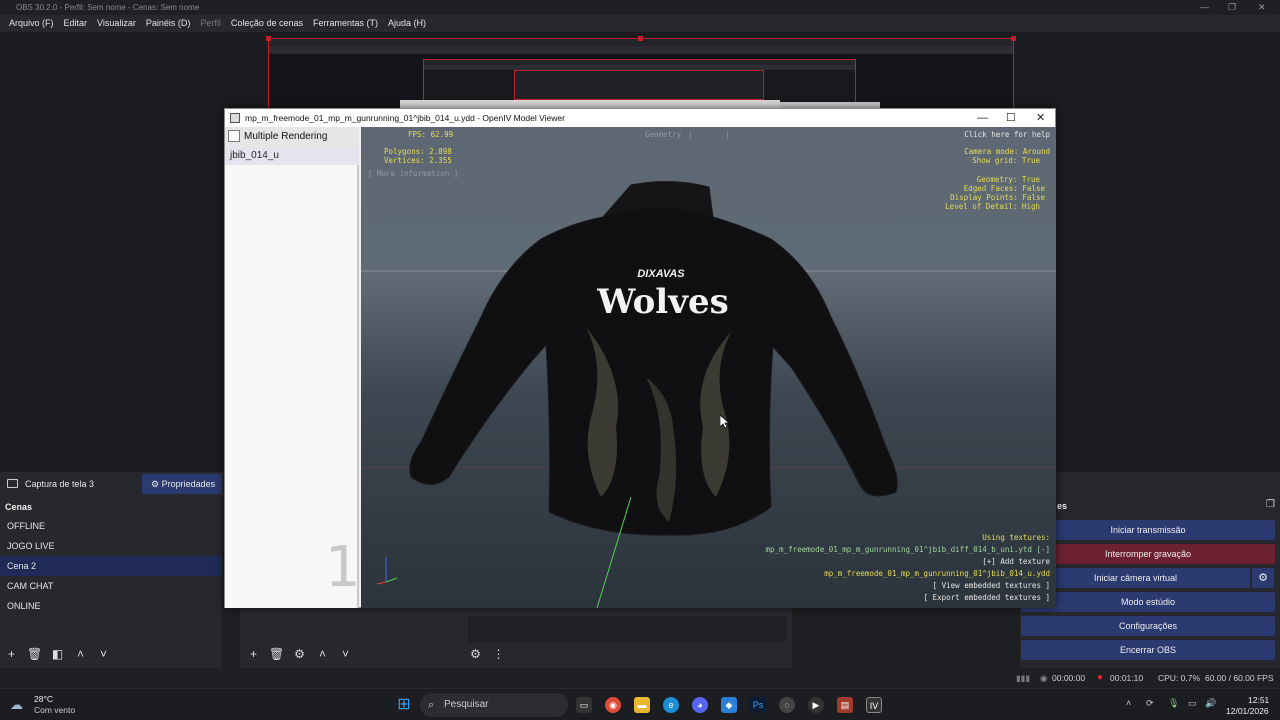  I want to click on stream-time: 00:00:00, so click(1069, 678).